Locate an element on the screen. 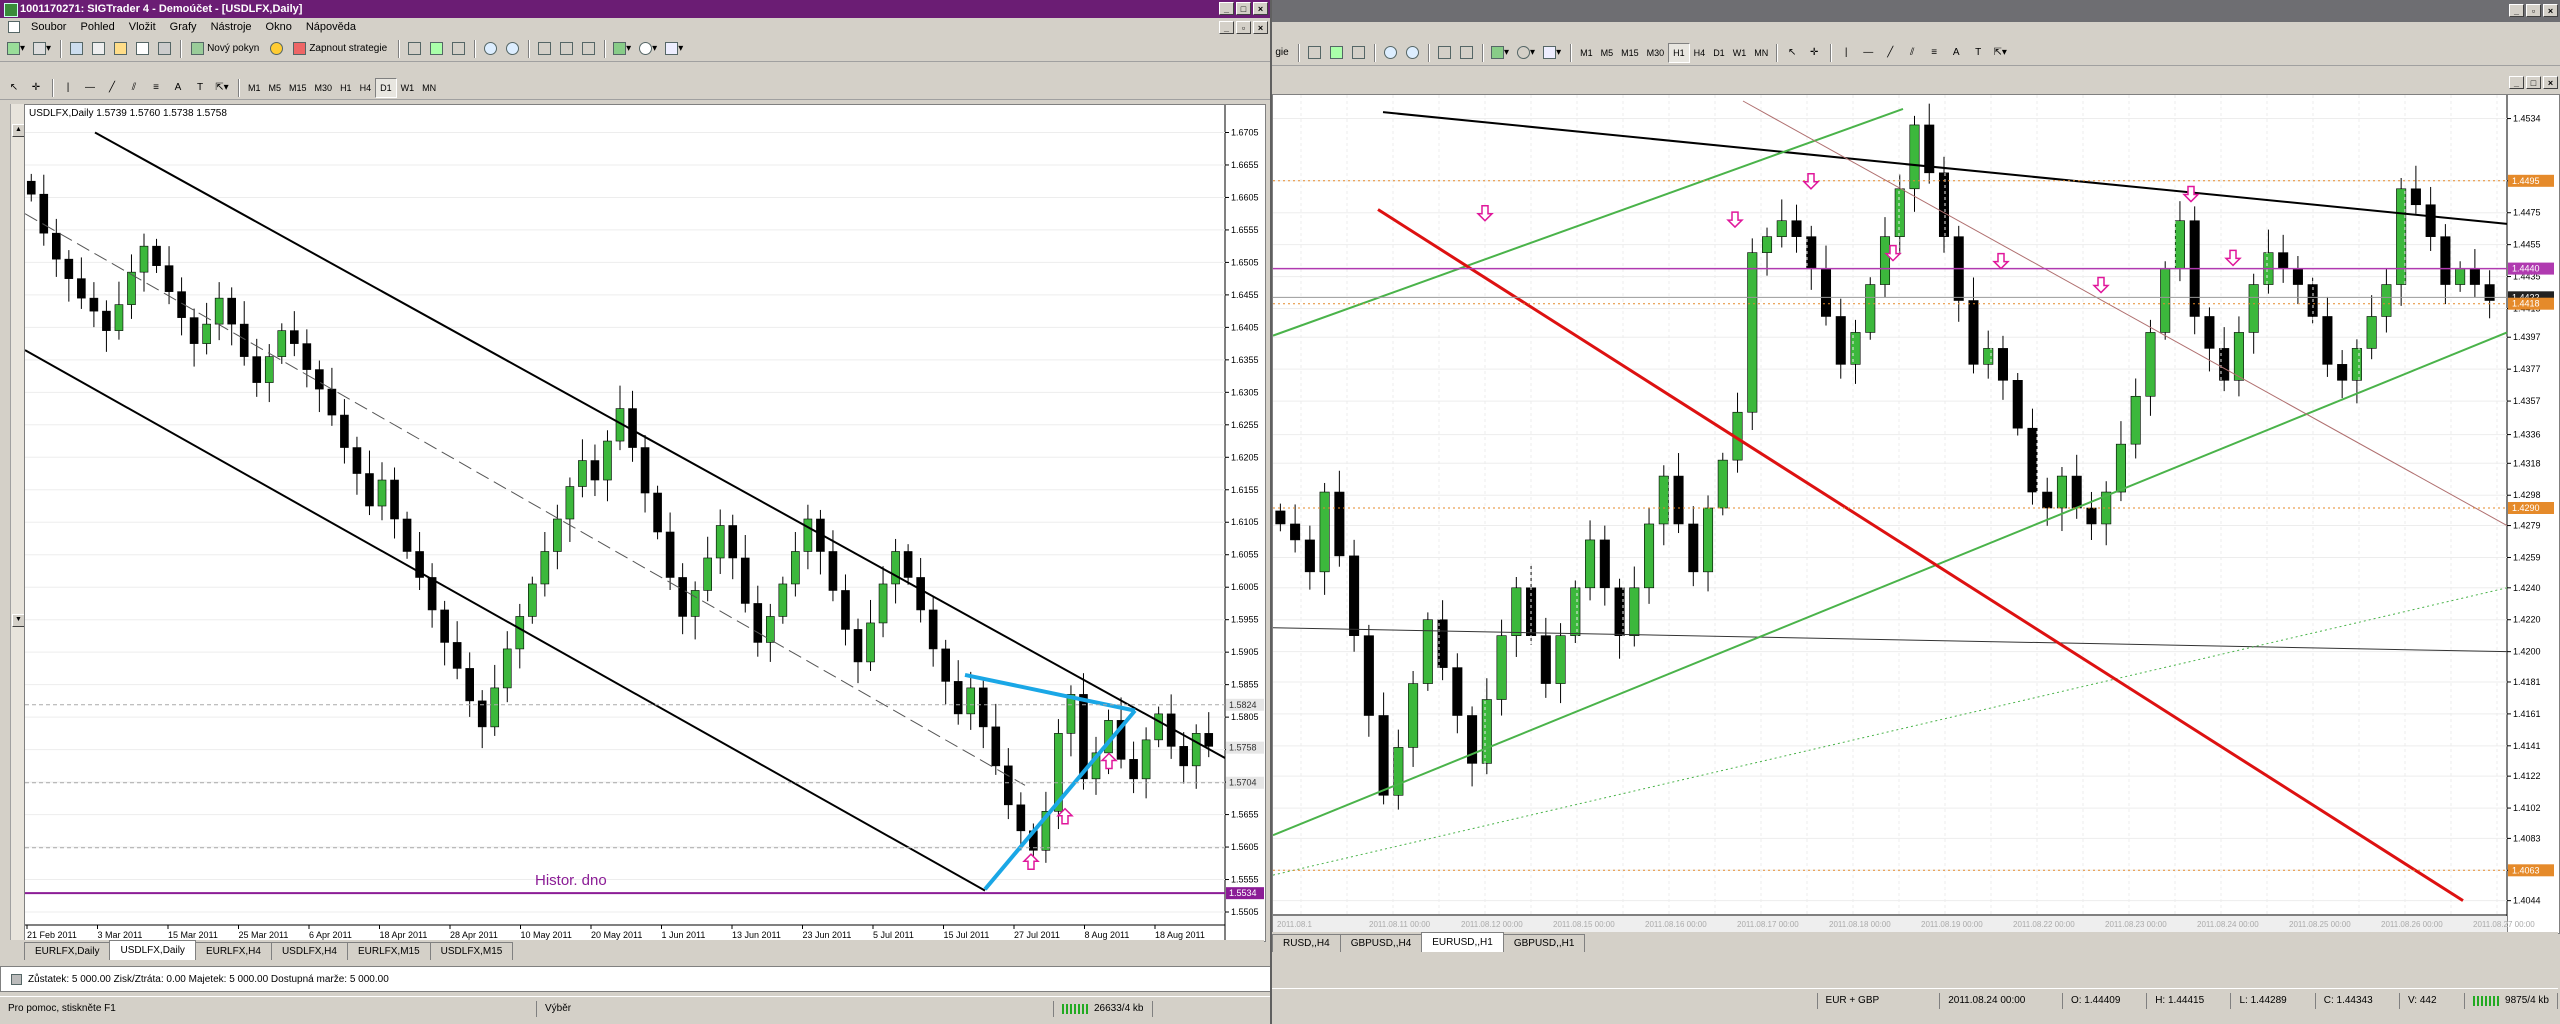 This screenshot has width=2560, height=1024. right-minimize-button: _ is located at coordinates (2516, 10).